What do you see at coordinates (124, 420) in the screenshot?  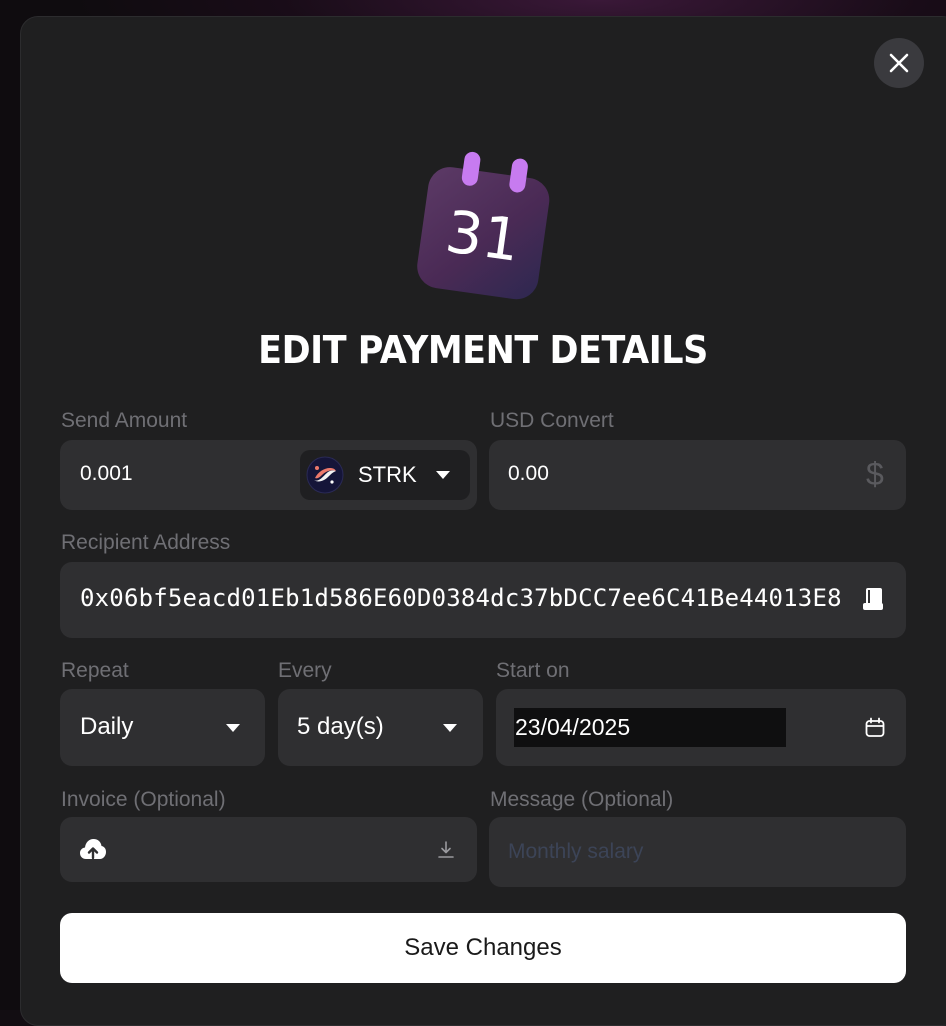 I see `send-amount-label: Send Amount` at bounding box center [124, 420].